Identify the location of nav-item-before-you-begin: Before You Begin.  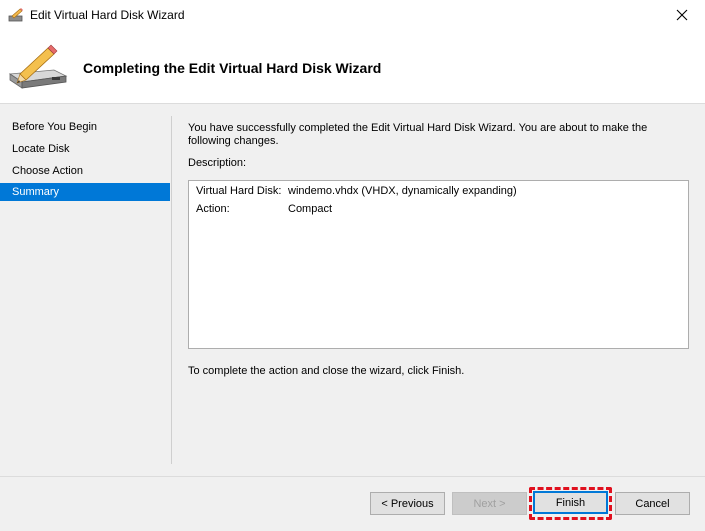
(85, 127).